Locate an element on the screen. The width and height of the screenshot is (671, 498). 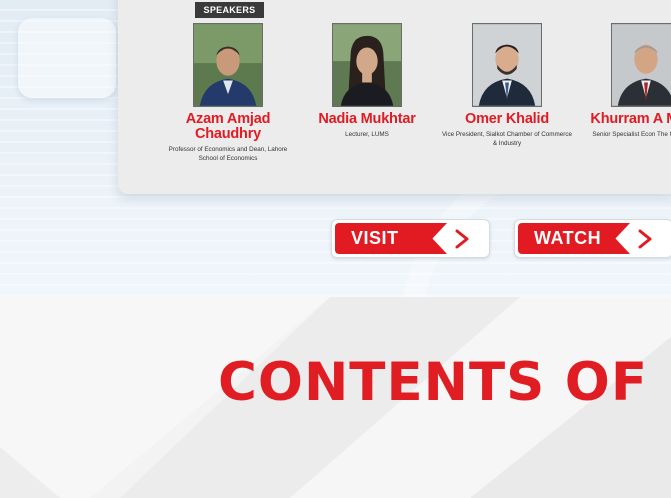
visit-button: VISIT is located at coordinates (410, 238).